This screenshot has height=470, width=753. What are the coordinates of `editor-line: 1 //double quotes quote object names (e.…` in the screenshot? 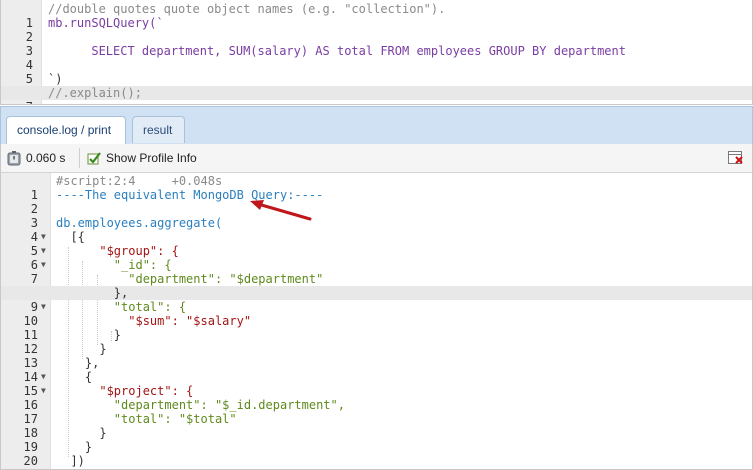 It's located at (376, 16).